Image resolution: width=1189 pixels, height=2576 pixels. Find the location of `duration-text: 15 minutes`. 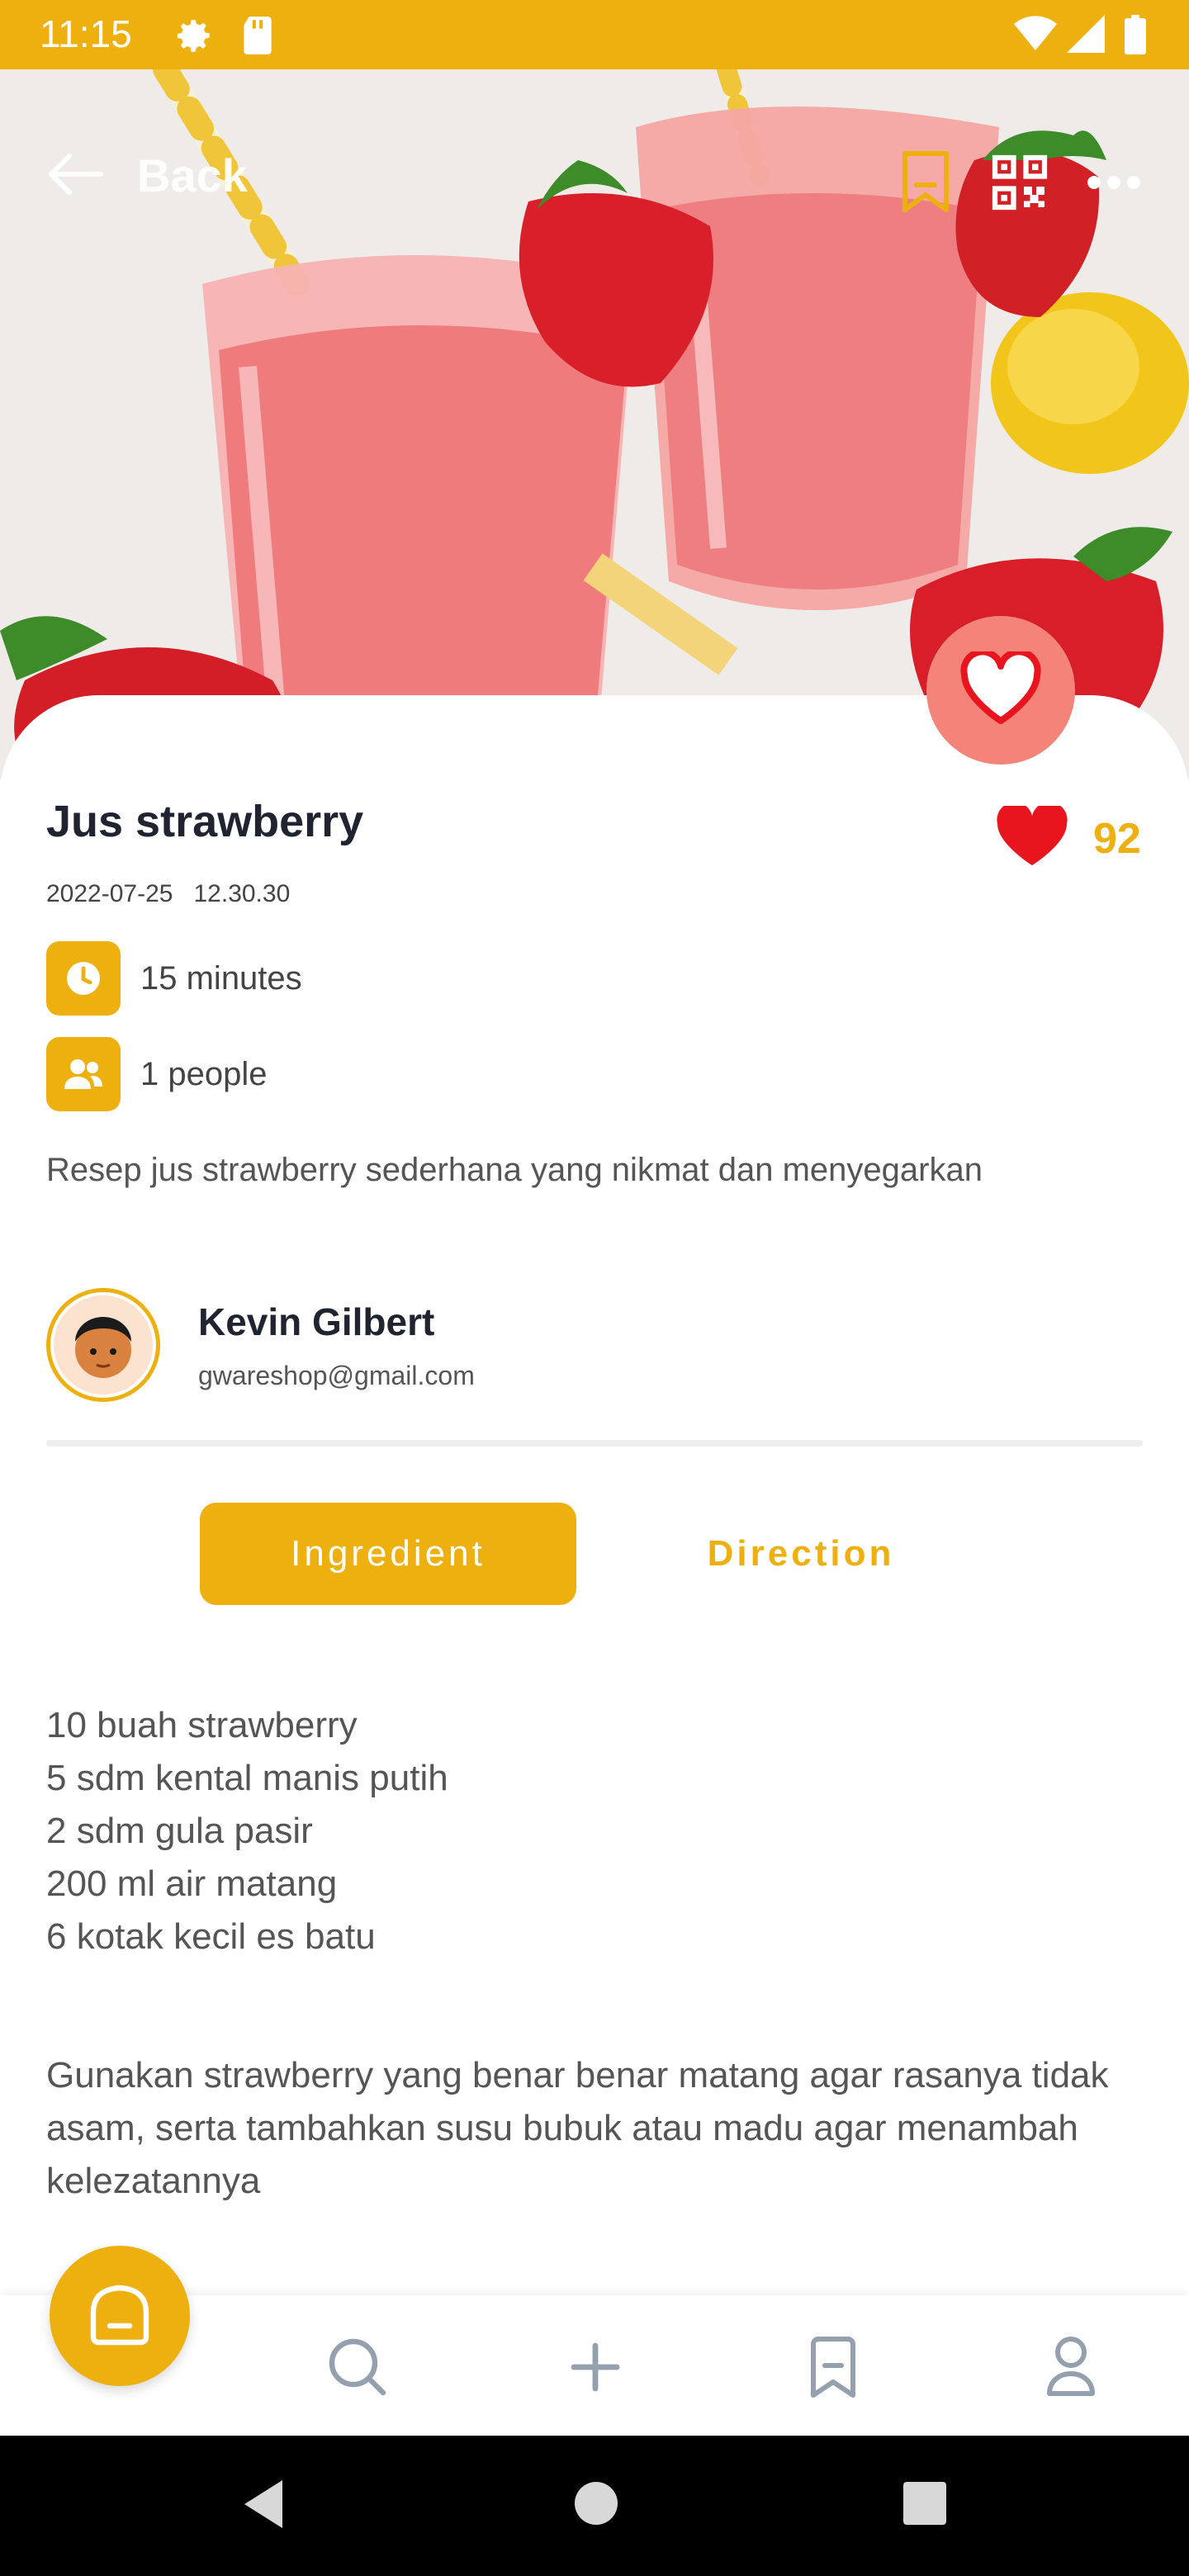

duration-text: 15 minutes is located at coordinates (221, 978).